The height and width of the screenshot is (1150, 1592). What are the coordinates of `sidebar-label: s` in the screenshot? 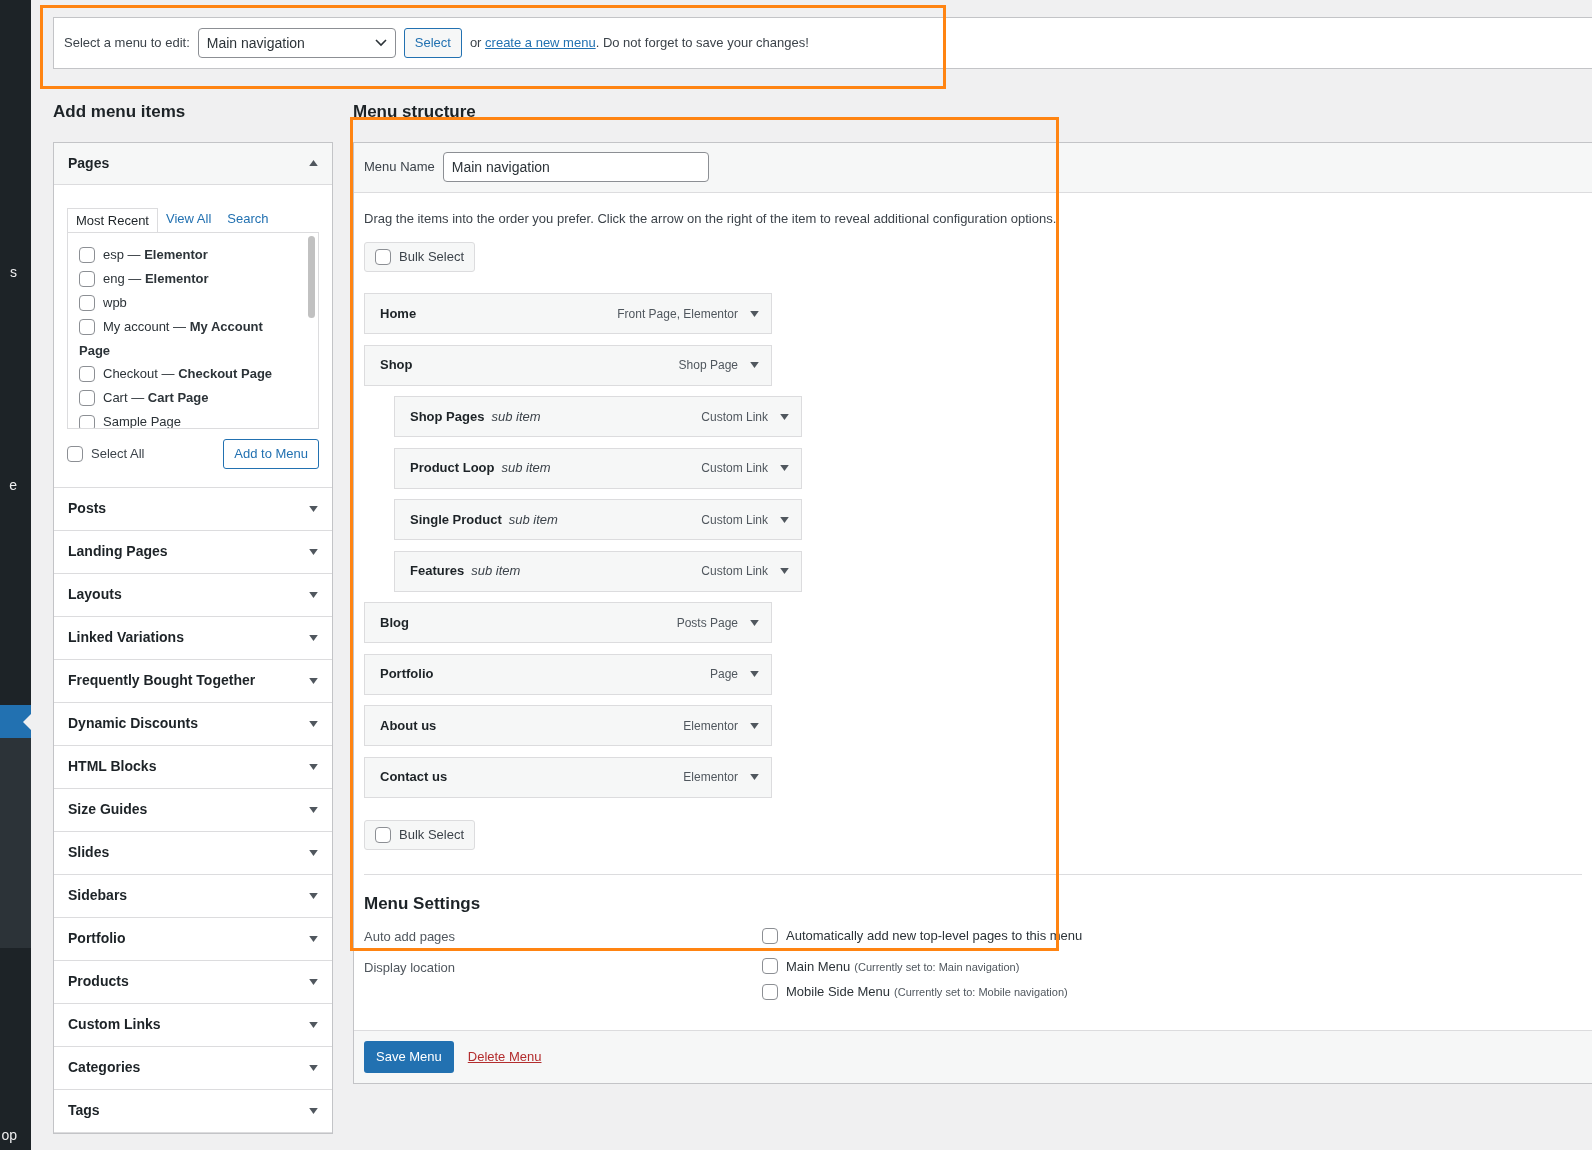 It's located at (13, 272).